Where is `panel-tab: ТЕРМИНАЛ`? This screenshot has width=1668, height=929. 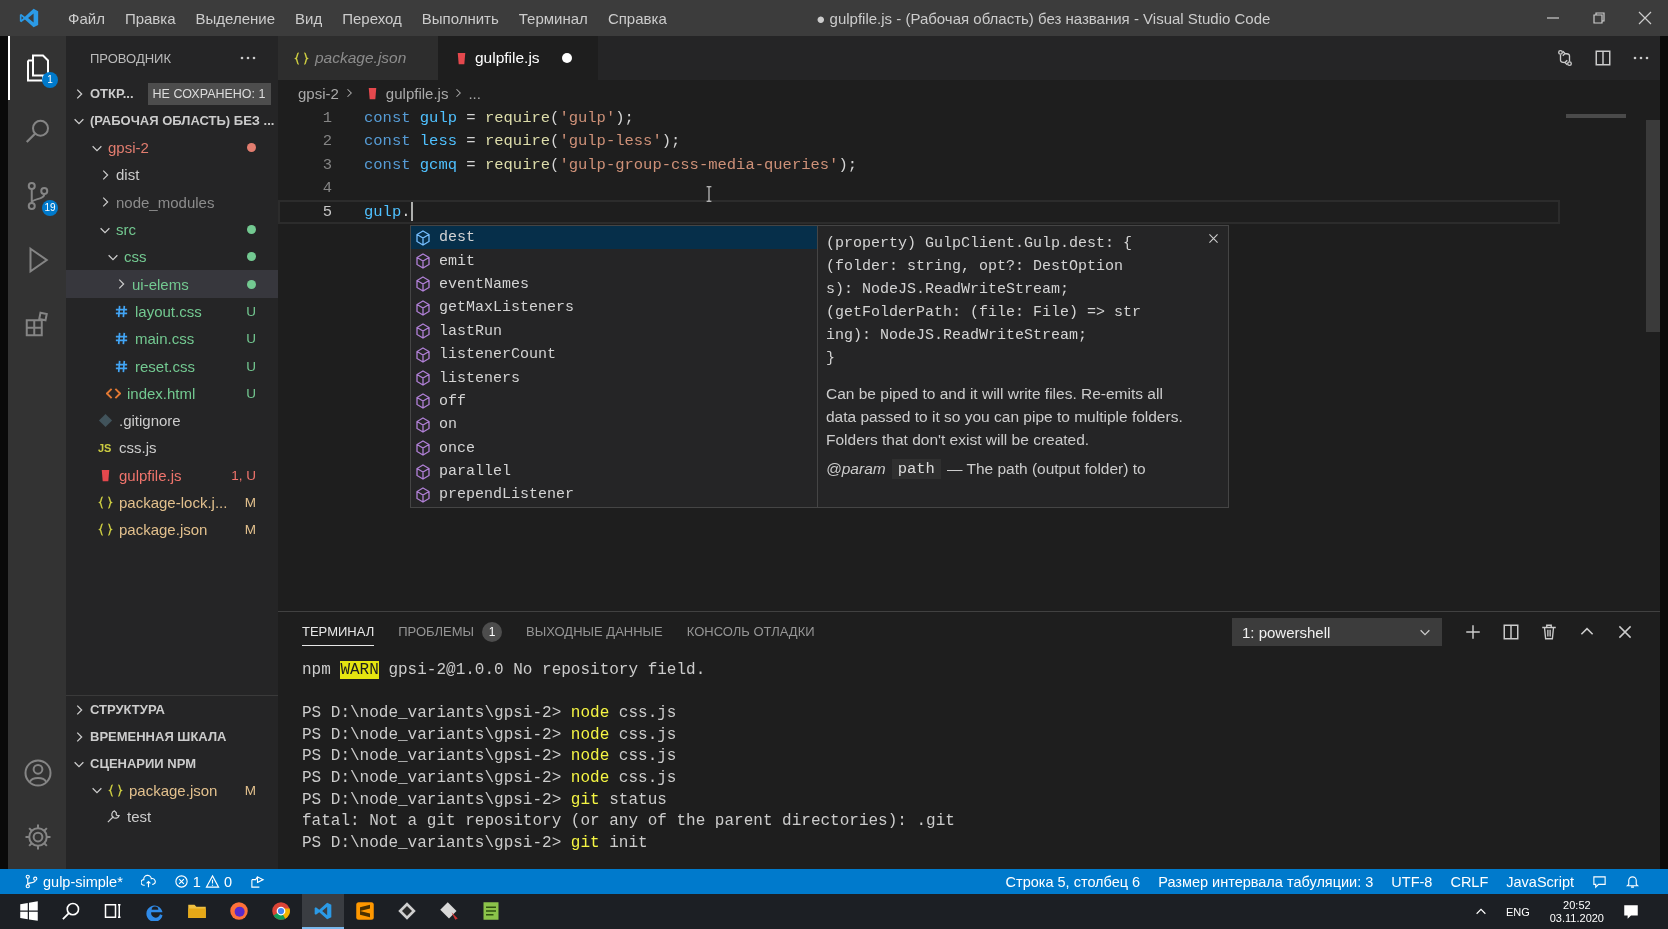
panel-tab: ТЕРМИНАЛ is located at coordinates (338, 632).